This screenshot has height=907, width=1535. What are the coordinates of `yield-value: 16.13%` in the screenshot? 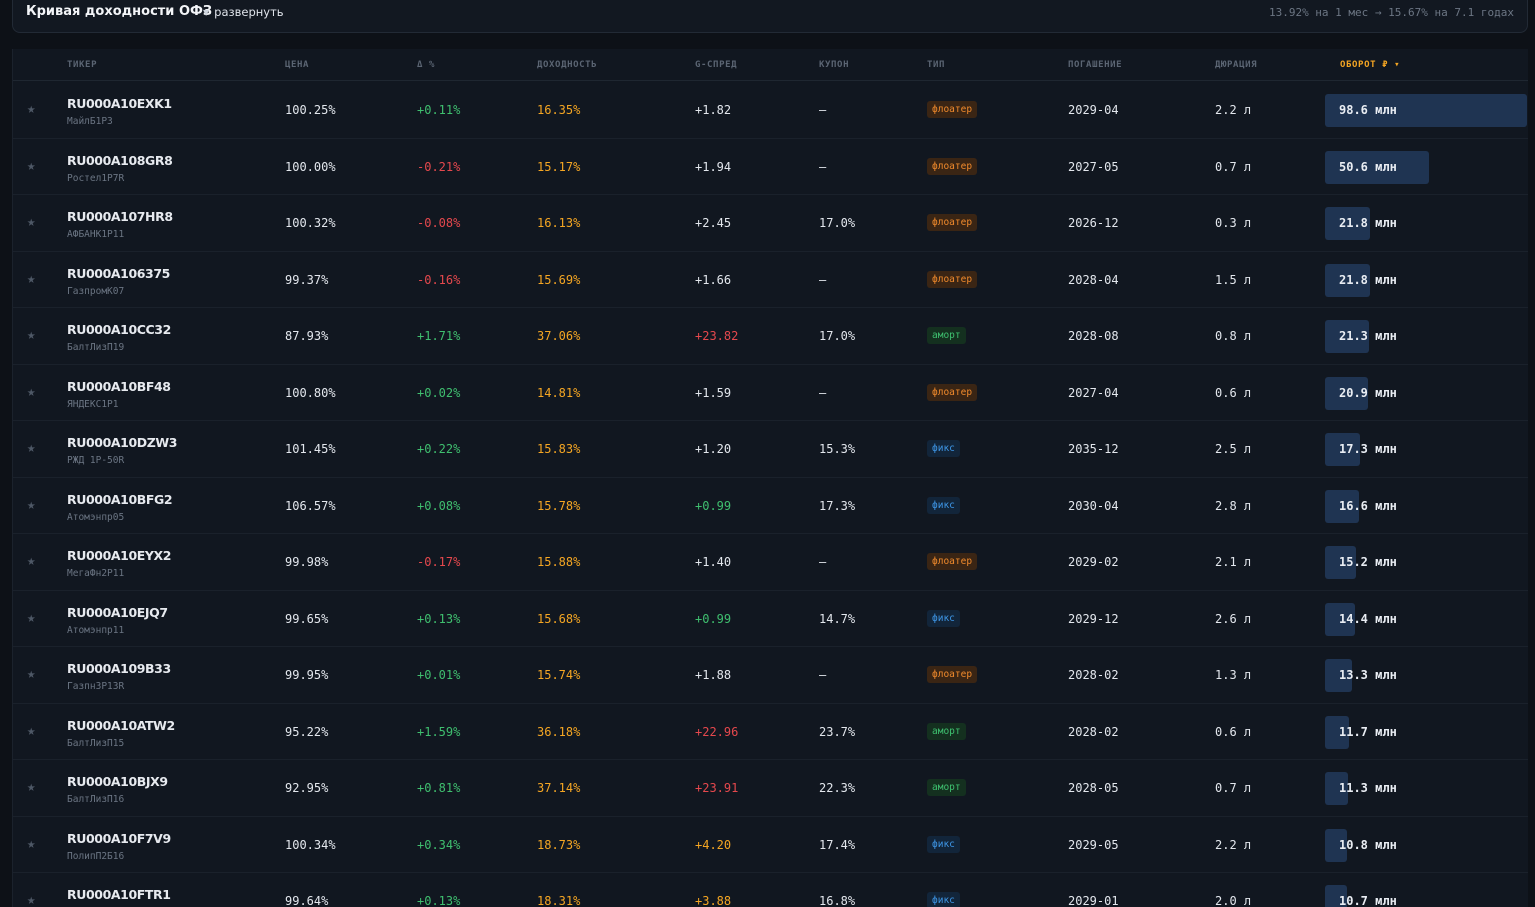 It's located at (559, 223).